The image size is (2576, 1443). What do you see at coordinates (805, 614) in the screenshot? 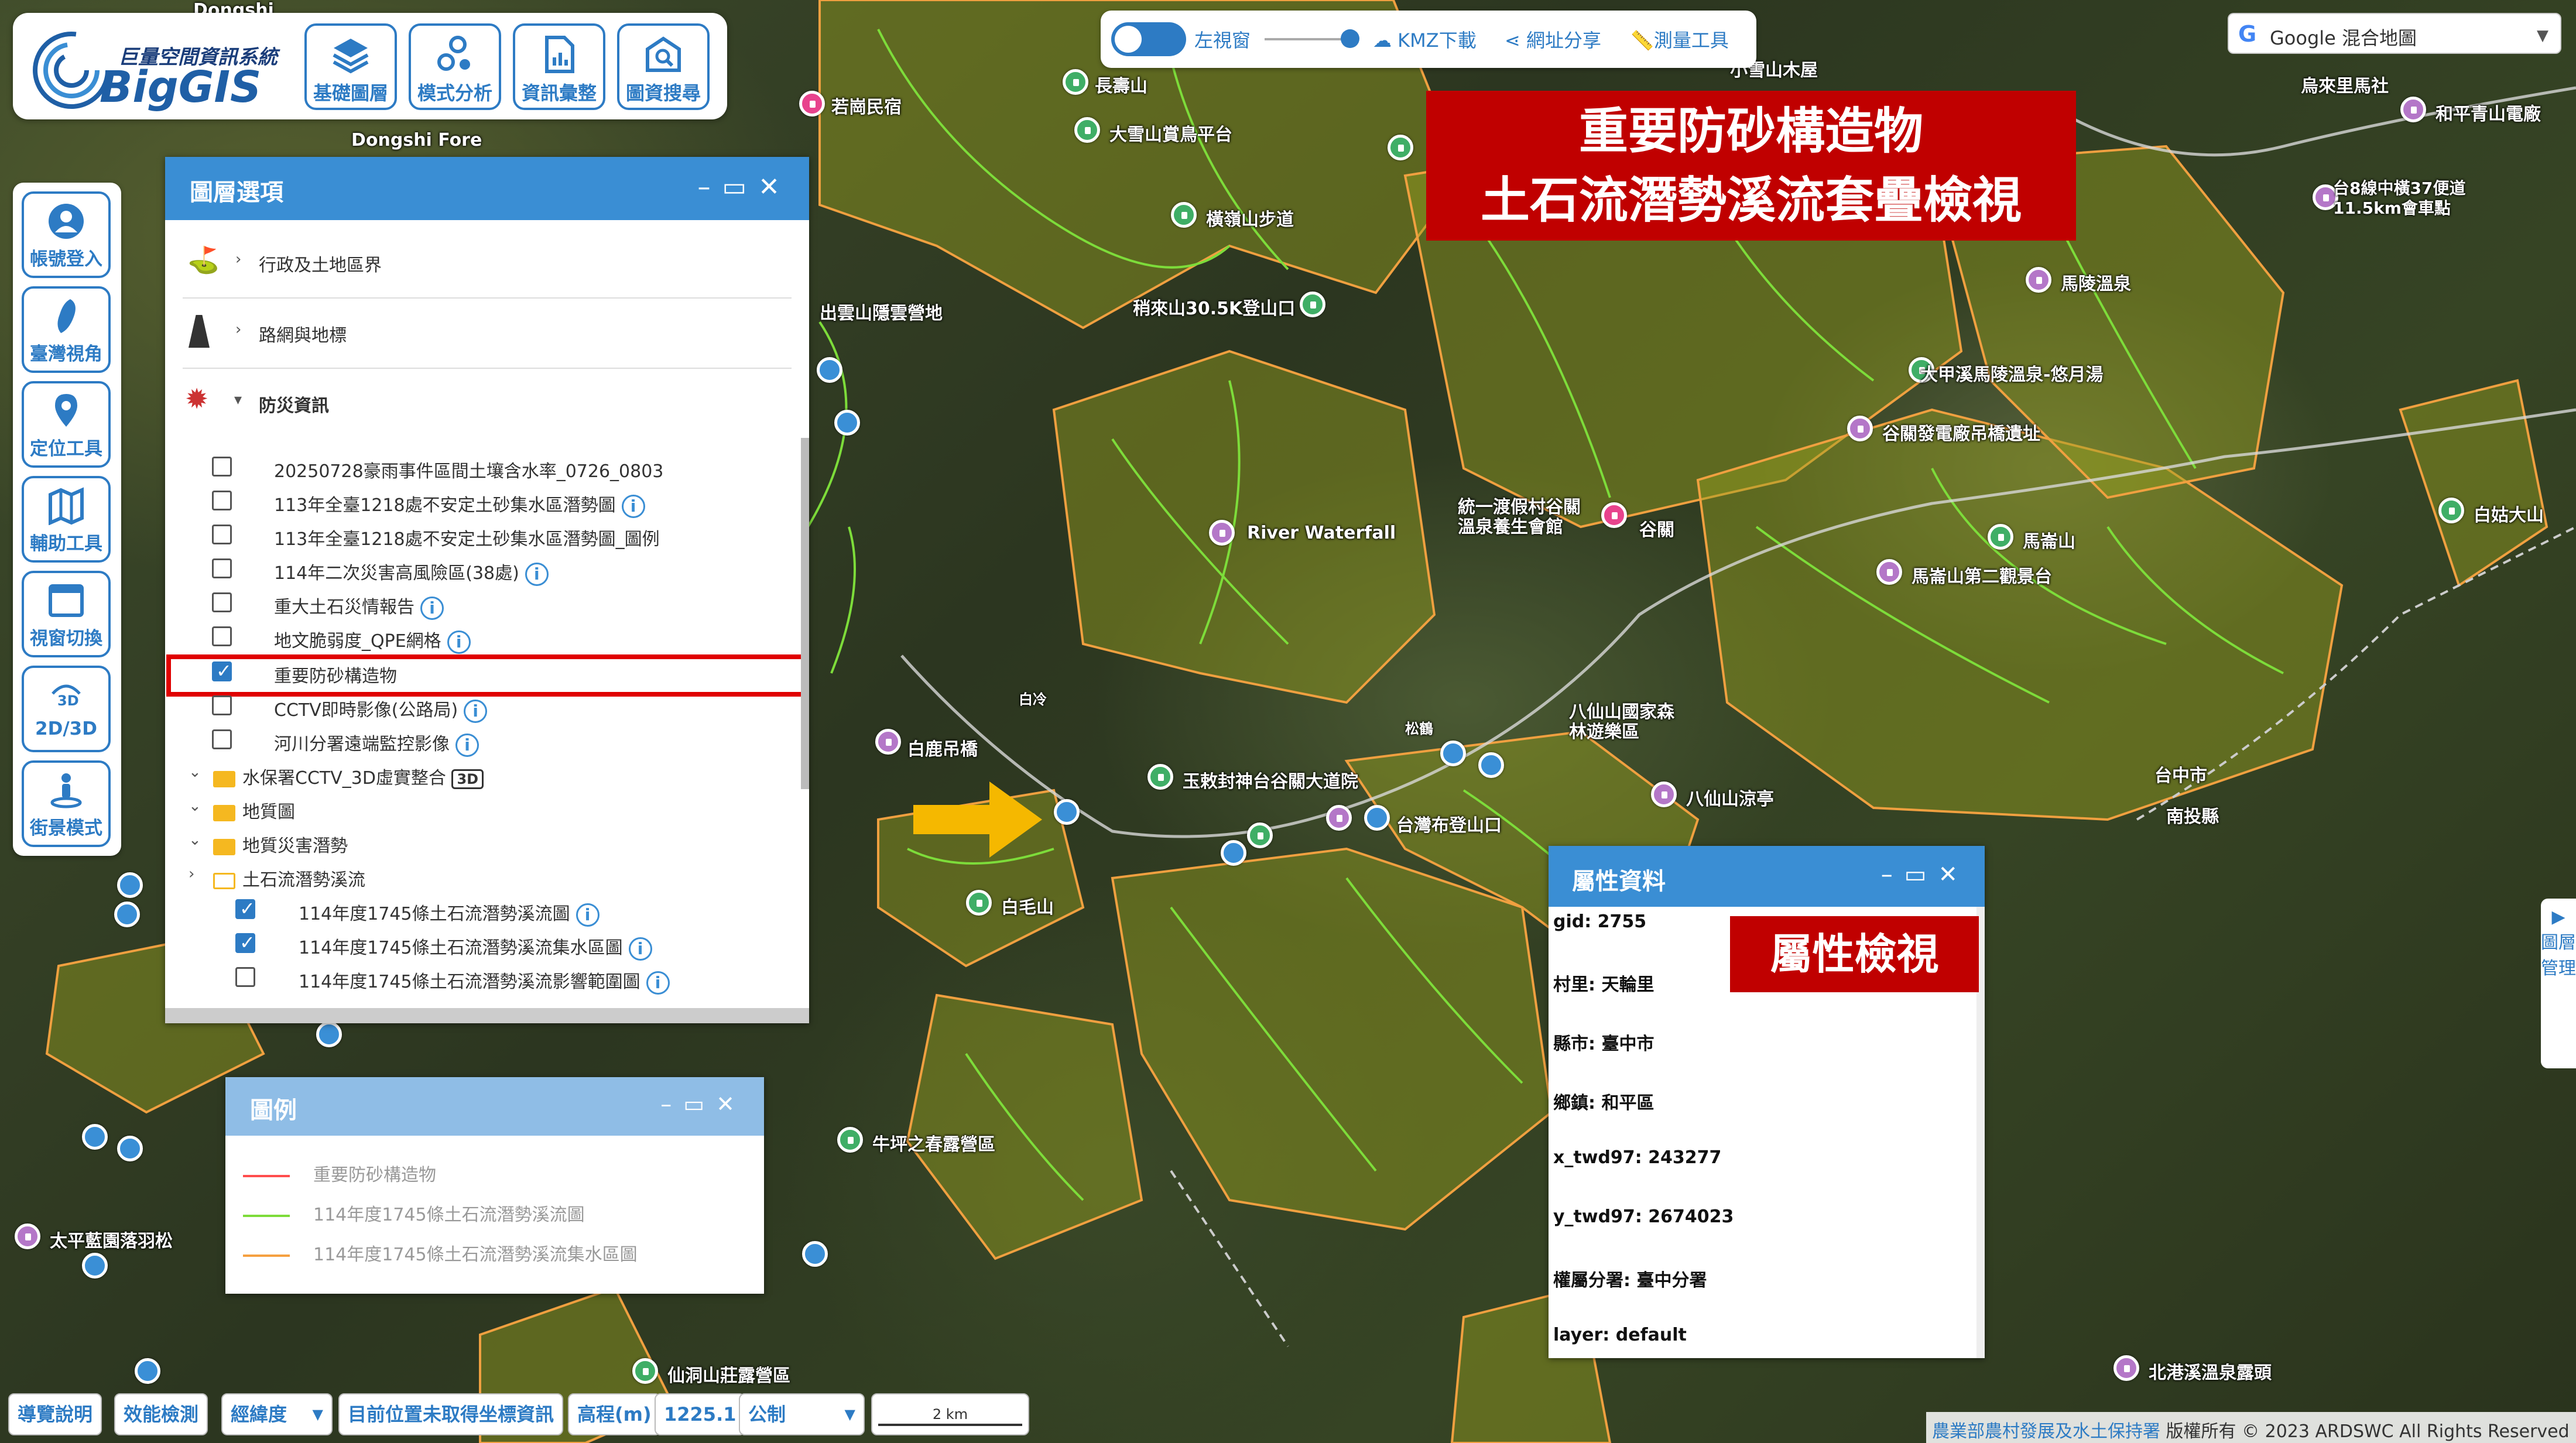
I see `vertical-scrollbar` at bounding box center [805, 614].